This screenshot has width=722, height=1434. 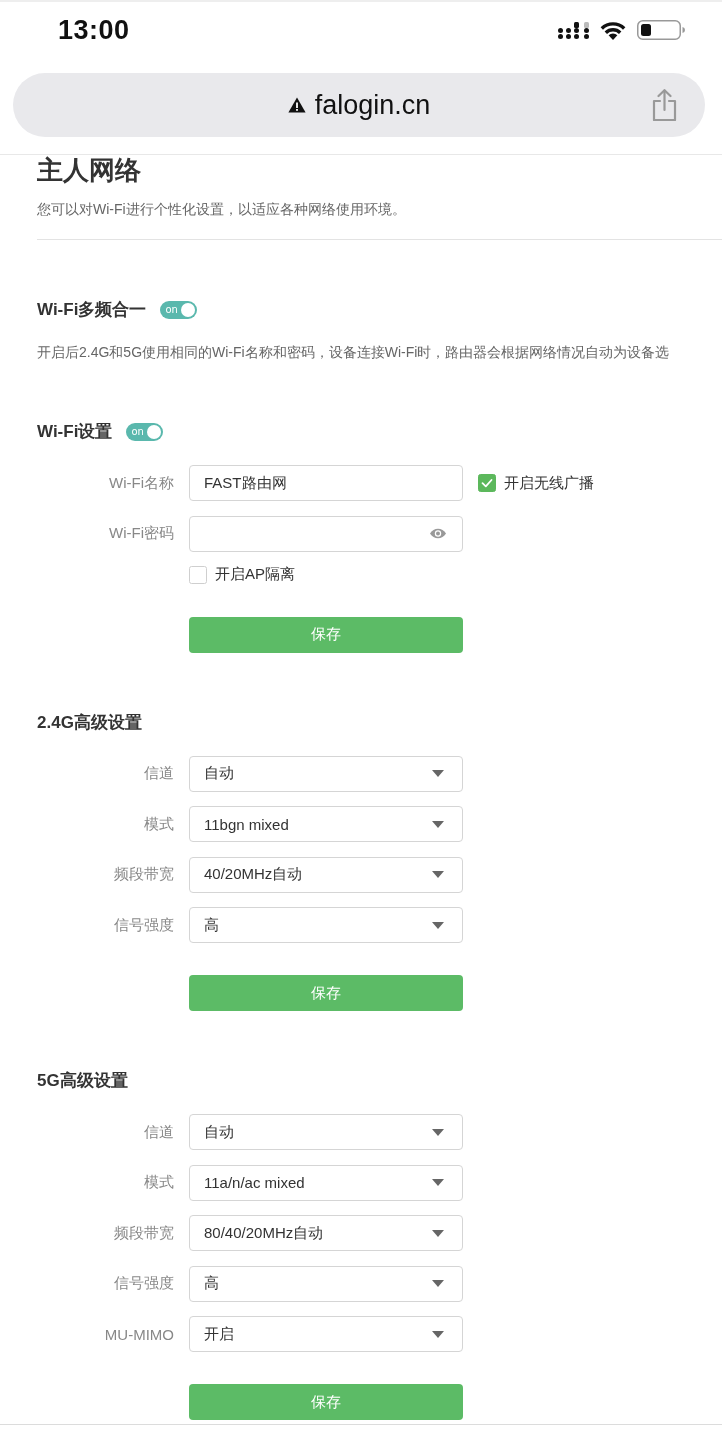 I want to click on section-title: Wi-Fi多频合一, so click(x=92, y=310).